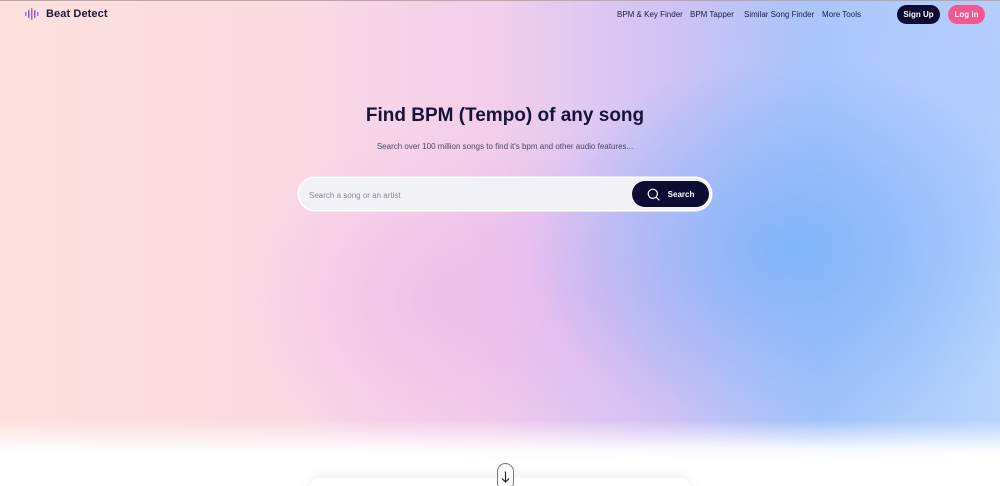  I want to click on search-bar: Search, so click(505, 194).